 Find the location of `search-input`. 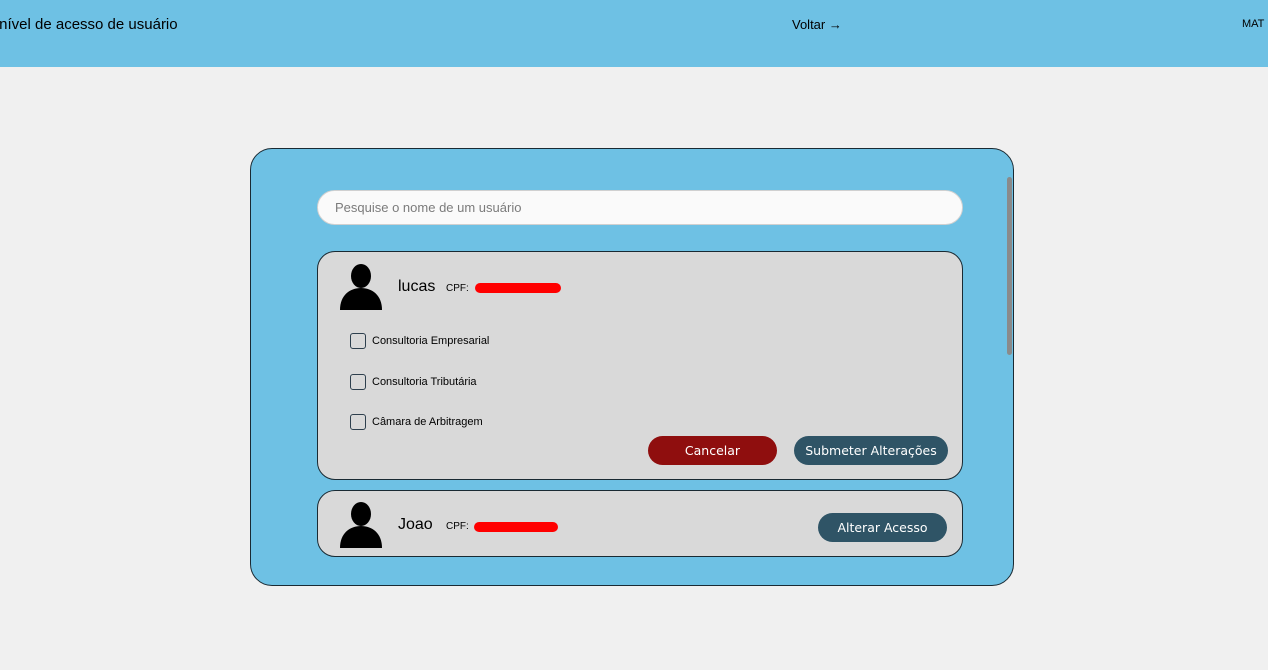

search-input is located at coordinates (640, 207).